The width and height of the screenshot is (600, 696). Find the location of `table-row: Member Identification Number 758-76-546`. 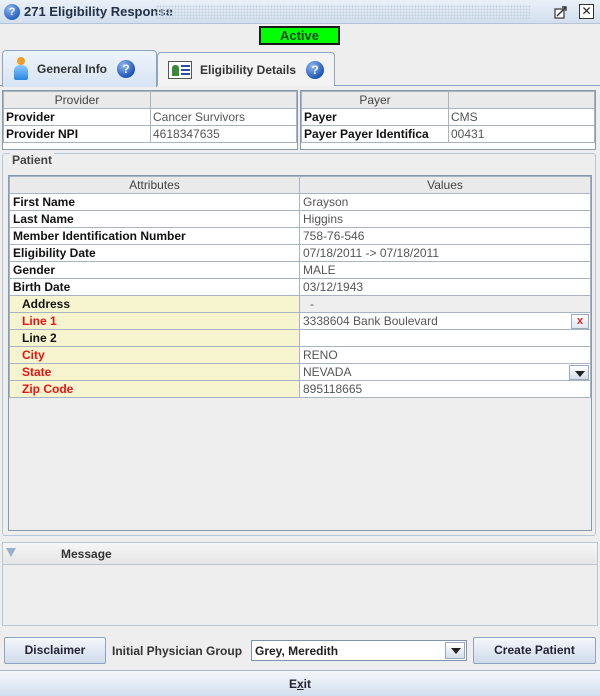

table-row: Member Identification Number 758-76-546 is located at coordinates (300, 236).